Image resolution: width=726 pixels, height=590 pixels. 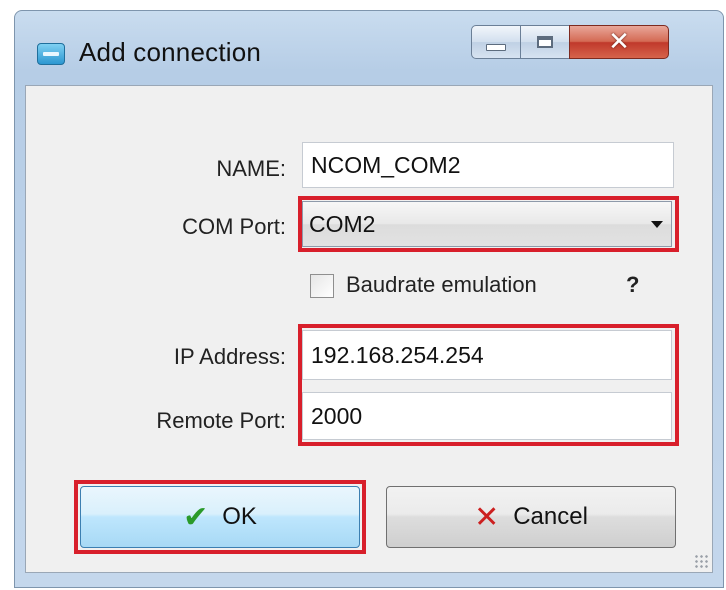 What do you see at coordinates (487, 224) in the screenshot?
I see `com-port-select: COM2` at bounding box center [487, 224].